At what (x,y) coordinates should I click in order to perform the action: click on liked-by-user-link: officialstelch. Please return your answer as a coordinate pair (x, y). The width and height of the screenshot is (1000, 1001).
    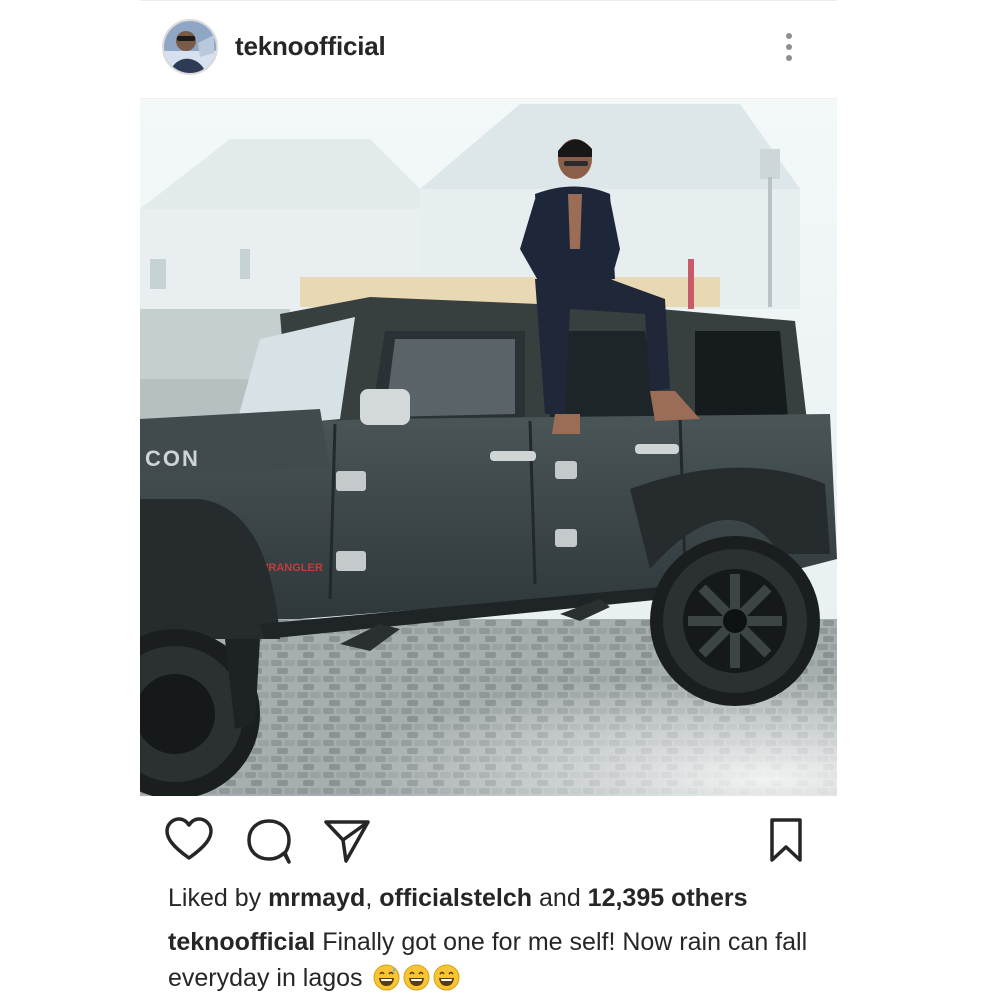
    Looking at the image, I should click on (455, 898).